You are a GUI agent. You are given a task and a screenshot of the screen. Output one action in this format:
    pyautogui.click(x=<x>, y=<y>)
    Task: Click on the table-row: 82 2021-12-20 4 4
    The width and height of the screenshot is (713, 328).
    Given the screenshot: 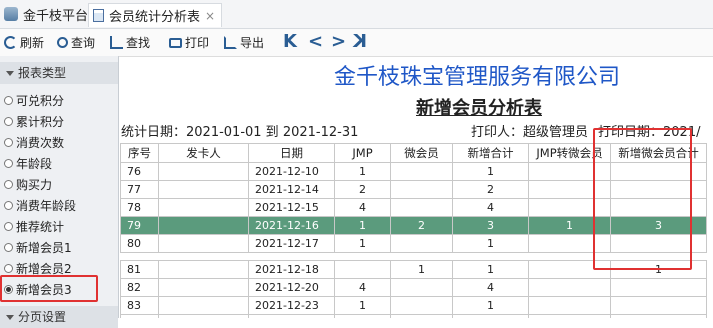 What is the action you would take?
    pyautogui.click(x=413, y=287)
    